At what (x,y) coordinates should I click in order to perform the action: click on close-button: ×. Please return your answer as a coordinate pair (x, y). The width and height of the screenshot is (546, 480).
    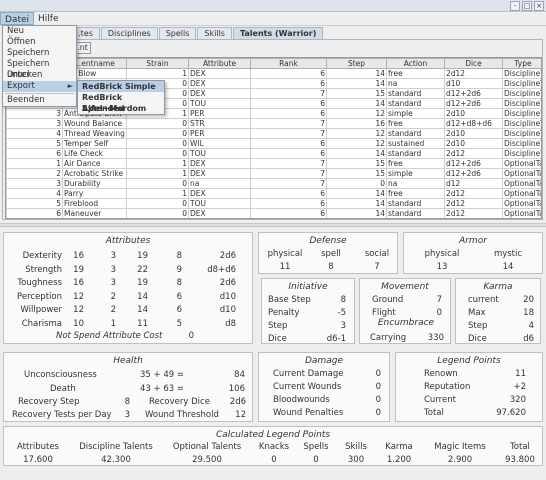
    Looking at the image, I should click on (539, 6).